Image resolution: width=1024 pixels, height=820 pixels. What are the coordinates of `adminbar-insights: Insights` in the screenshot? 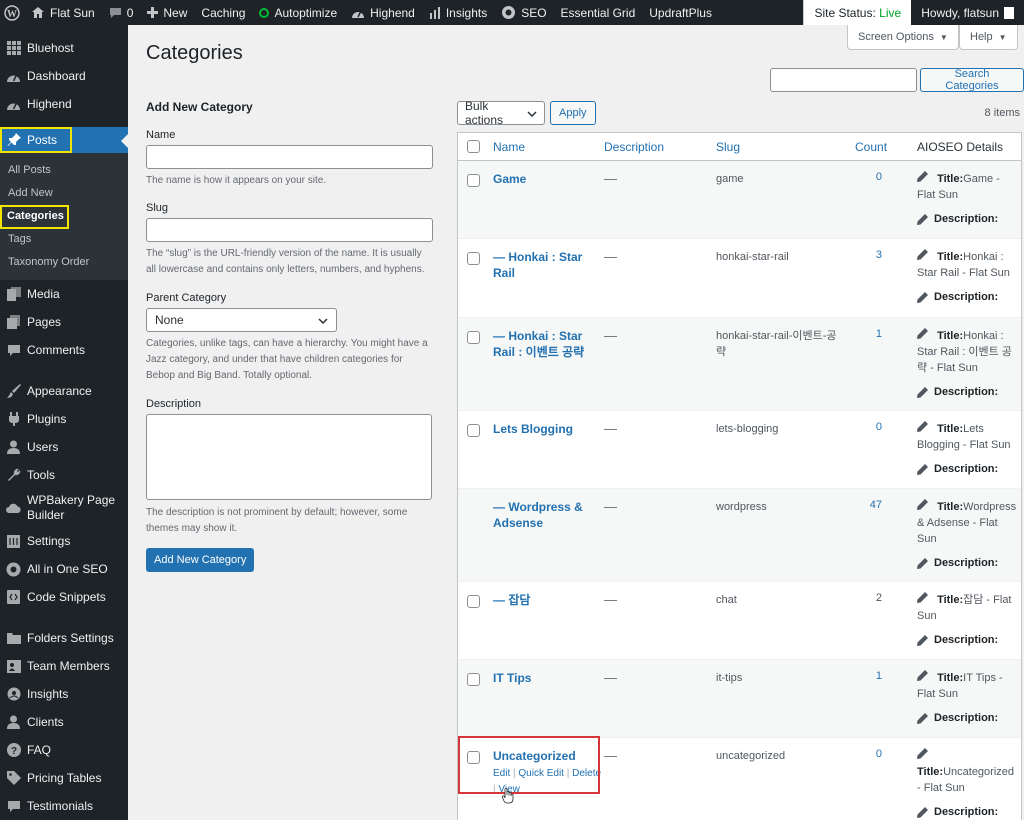 It's located at (458, 12).